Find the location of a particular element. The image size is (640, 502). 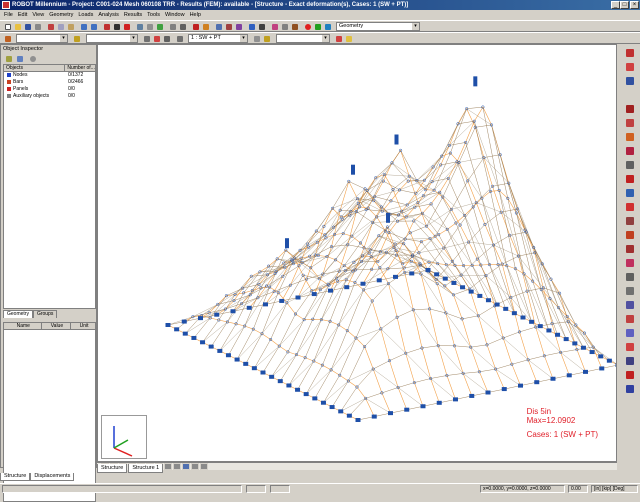

view-tab-structure-1: Structure 1 is located at coordinates (145, 468).